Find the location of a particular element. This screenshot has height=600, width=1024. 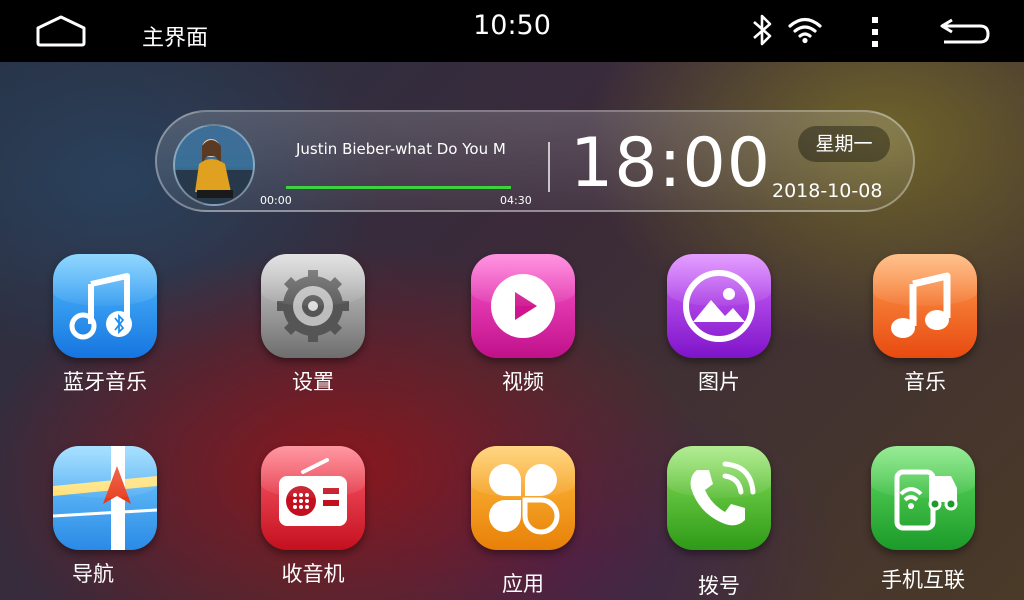

app-label: 音乐 is located at coordinates (925, 382).